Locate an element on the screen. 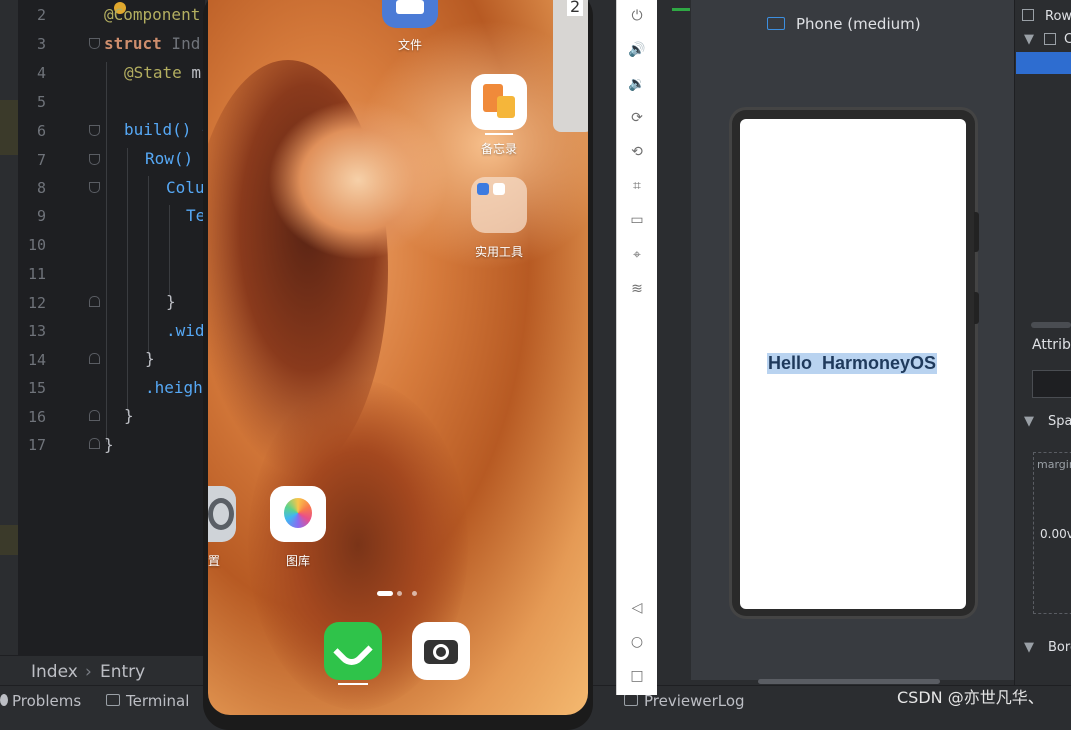  battery-icon: ▭ is located at coordinates (637, 220).